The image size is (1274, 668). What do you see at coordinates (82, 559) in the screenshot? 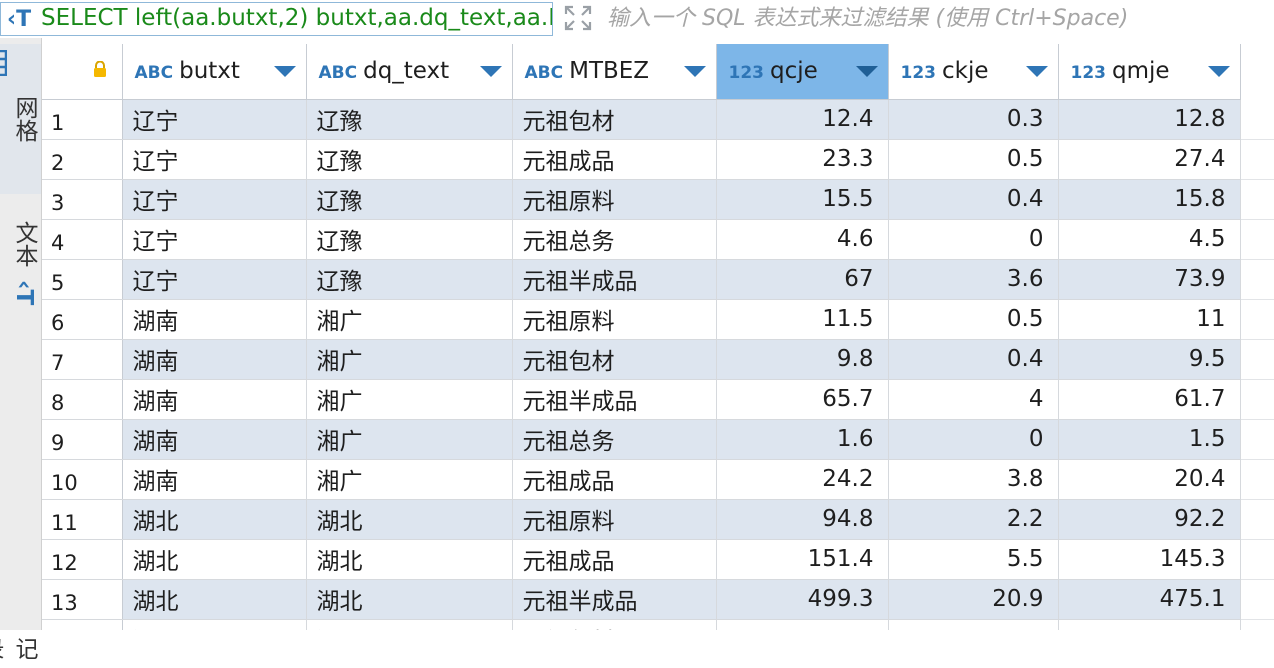
I see `row-number: 12` at bounding box center [82, 559].